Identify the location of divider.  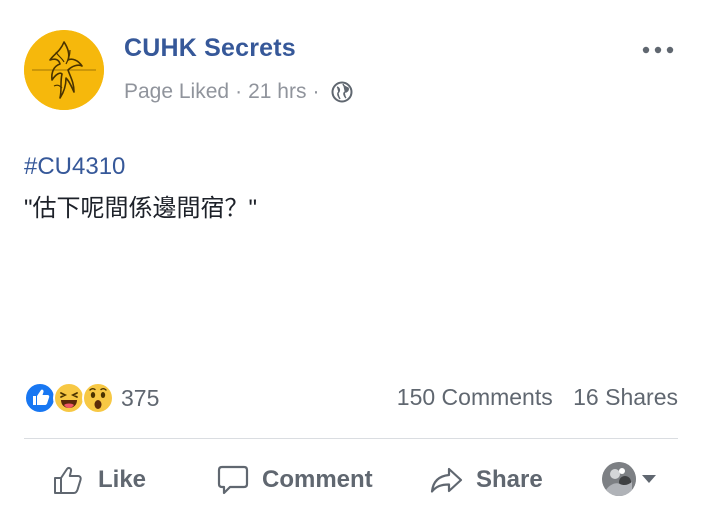
(351, 438).